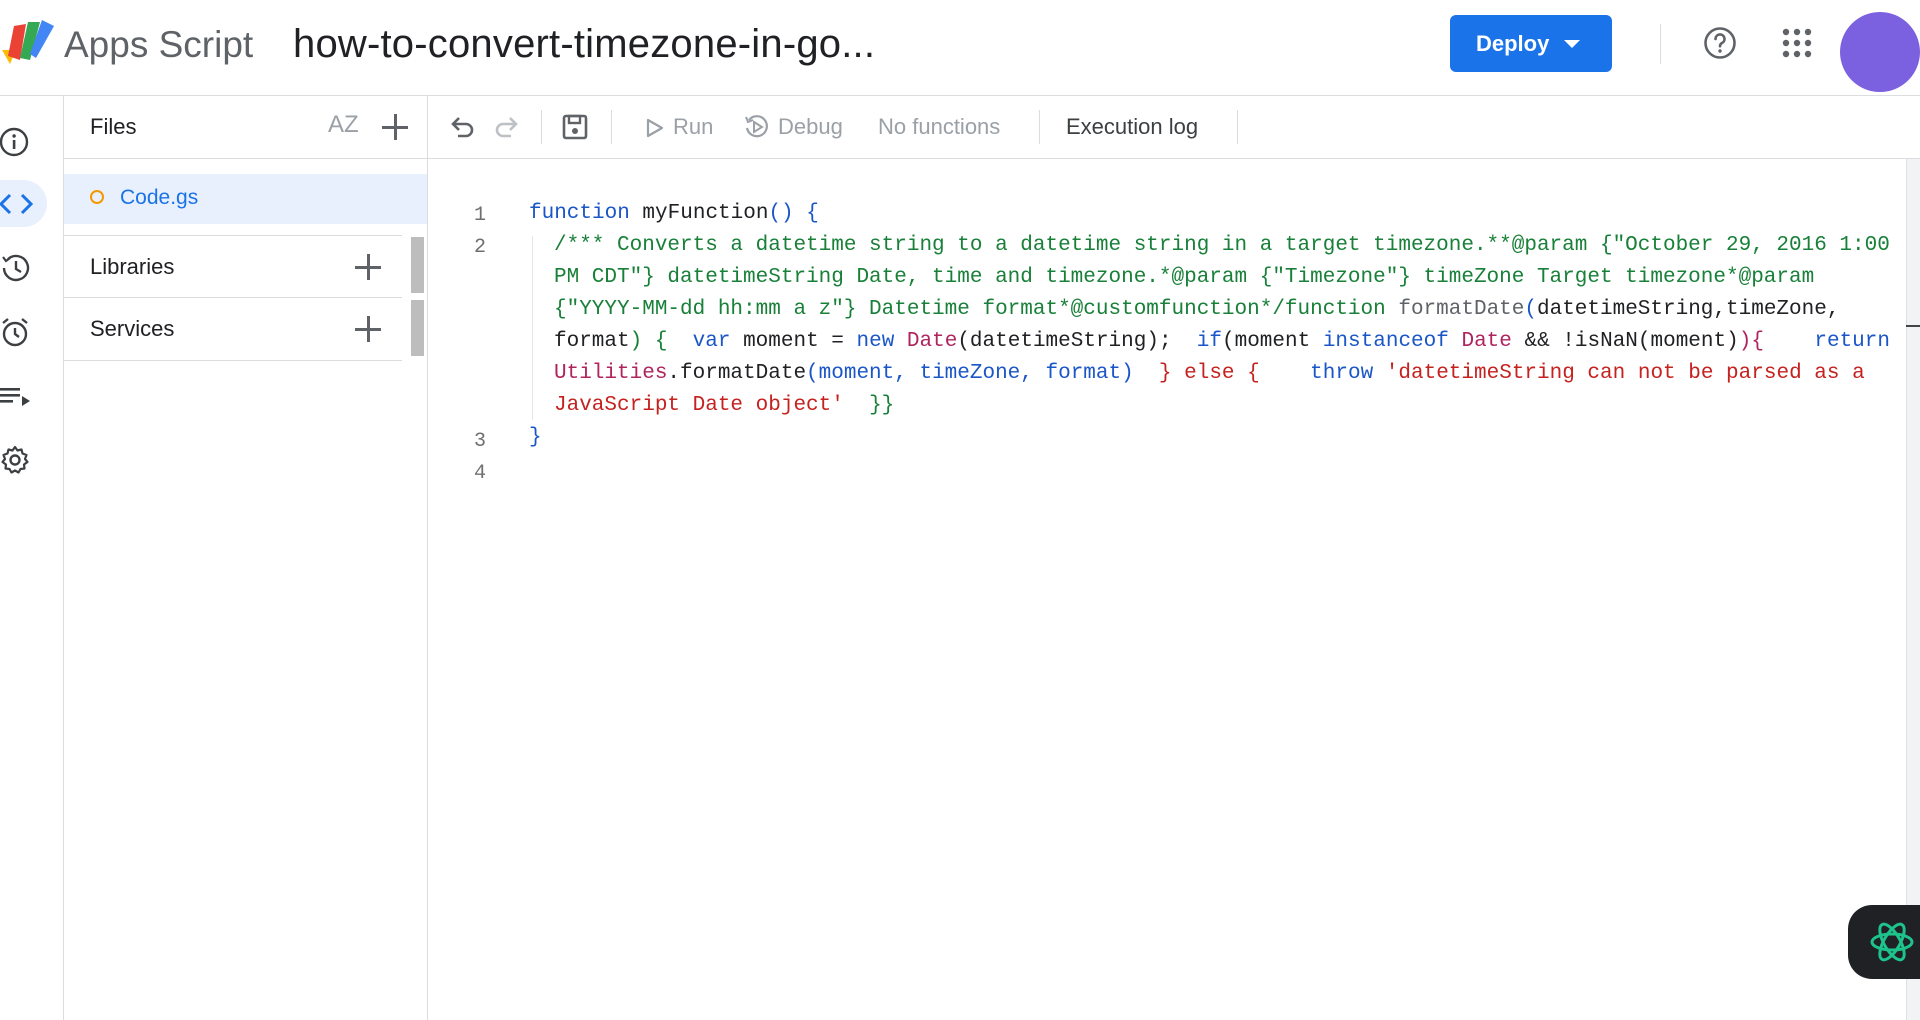 The width and height of the screenshot is (1920, 1020). Describe the element at coordinates (1342, 373) in the screenshot. I see `code-token: throw` at that location.